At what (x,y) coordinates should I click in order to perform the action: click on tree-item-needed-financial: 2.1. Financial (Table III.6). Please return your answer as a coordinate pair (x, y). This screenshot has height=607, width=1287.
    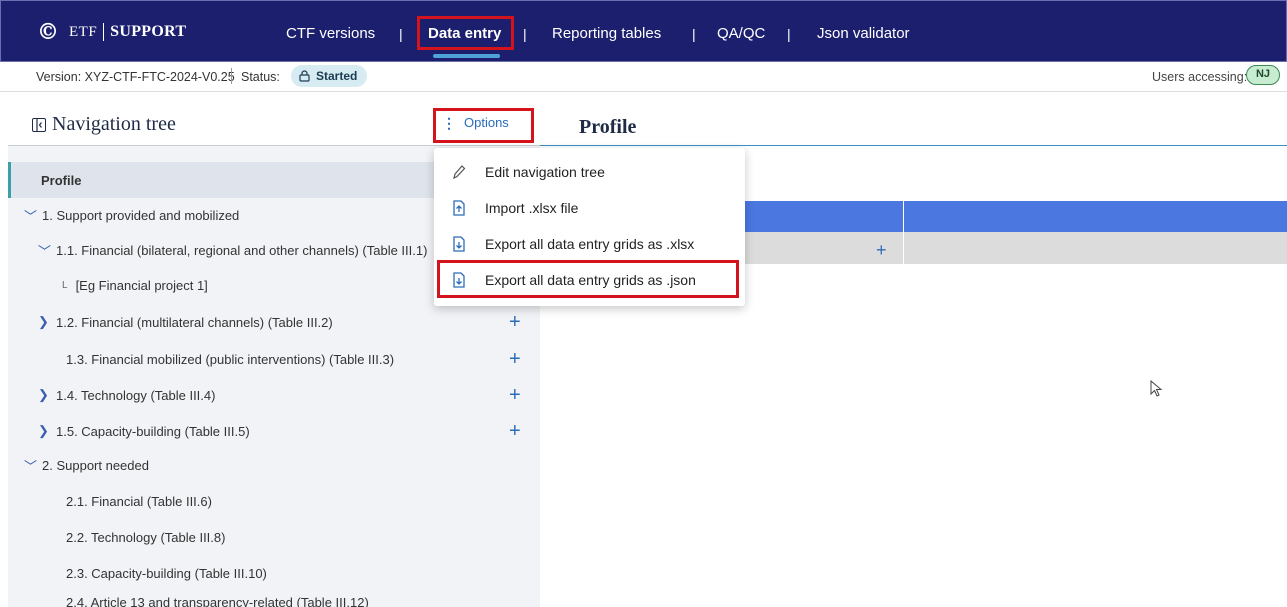
    Looking at the image, I should click on (139, 501).